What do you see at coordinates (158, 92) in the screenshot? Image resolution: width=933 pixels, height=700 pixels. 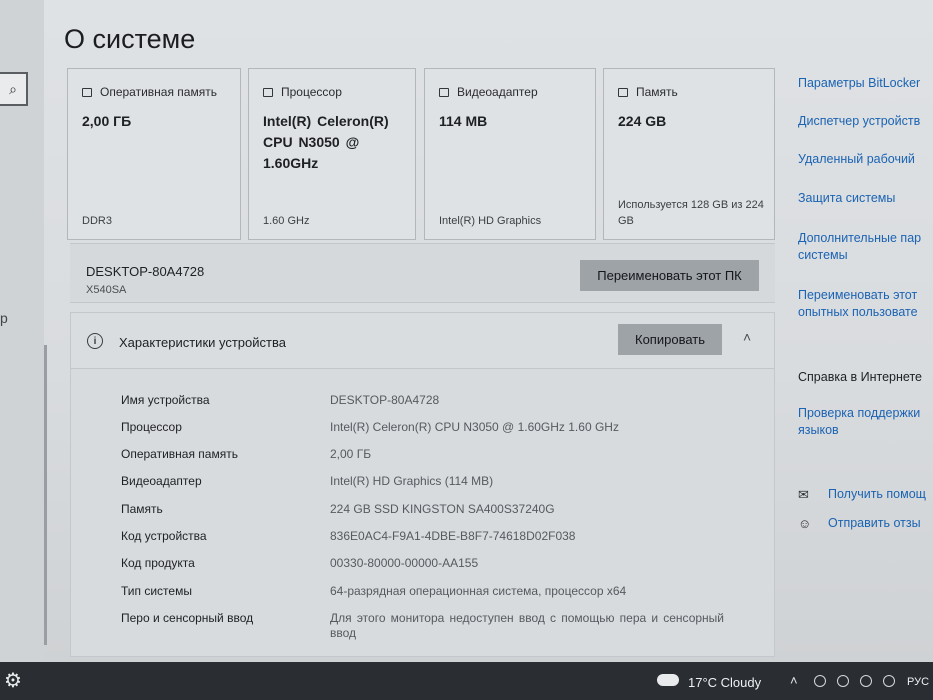 I see `memory-card-label: Оперативная память` at bounding box center [158, 92].